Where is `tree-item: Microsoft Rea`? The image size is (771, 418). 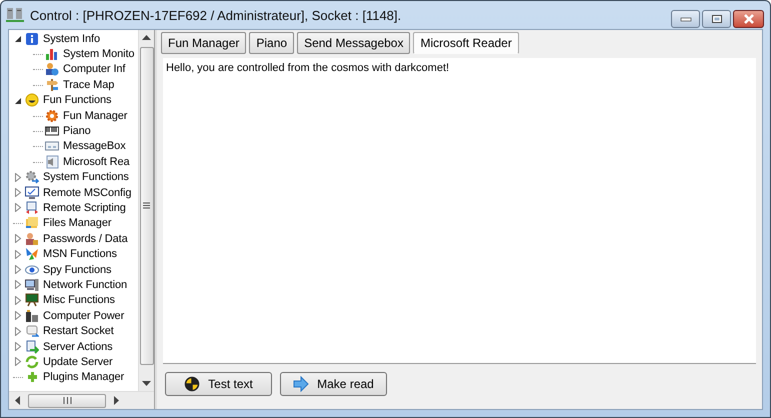
tree-item: Microsoft Rea is located at coordinates (96, 161).